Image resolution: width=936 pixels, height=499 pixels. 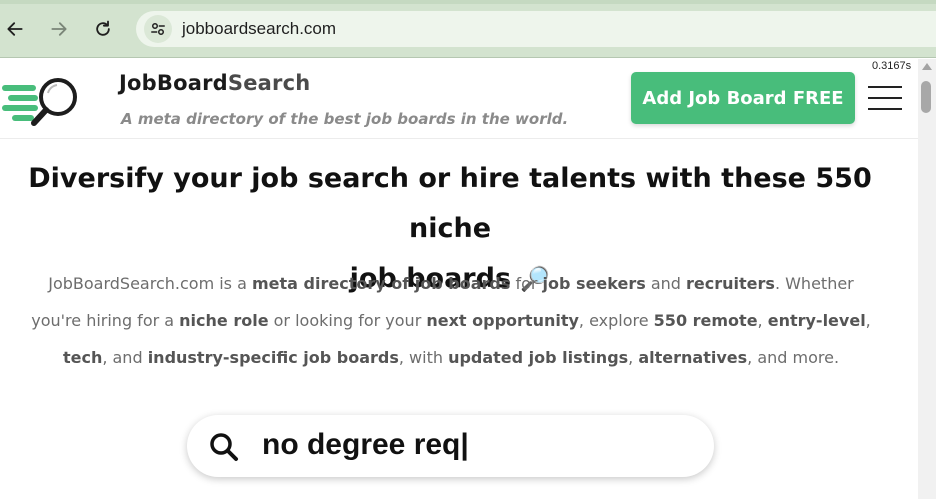 What do you see at coordinates (538, 357) in the screenshot?
I see `intro-keyword: updated job listings` at bounding box center [538, 357].